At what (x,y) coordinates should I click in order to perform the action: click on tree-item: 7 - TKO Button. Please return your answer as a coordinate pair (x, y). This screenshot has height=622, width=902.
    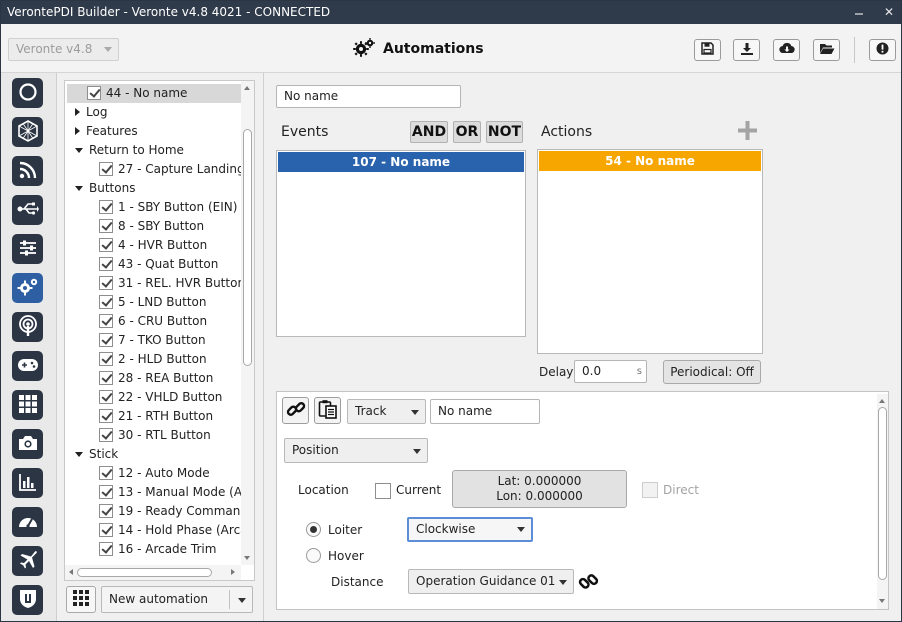
    Looking at the image, I should click on (152, 340).